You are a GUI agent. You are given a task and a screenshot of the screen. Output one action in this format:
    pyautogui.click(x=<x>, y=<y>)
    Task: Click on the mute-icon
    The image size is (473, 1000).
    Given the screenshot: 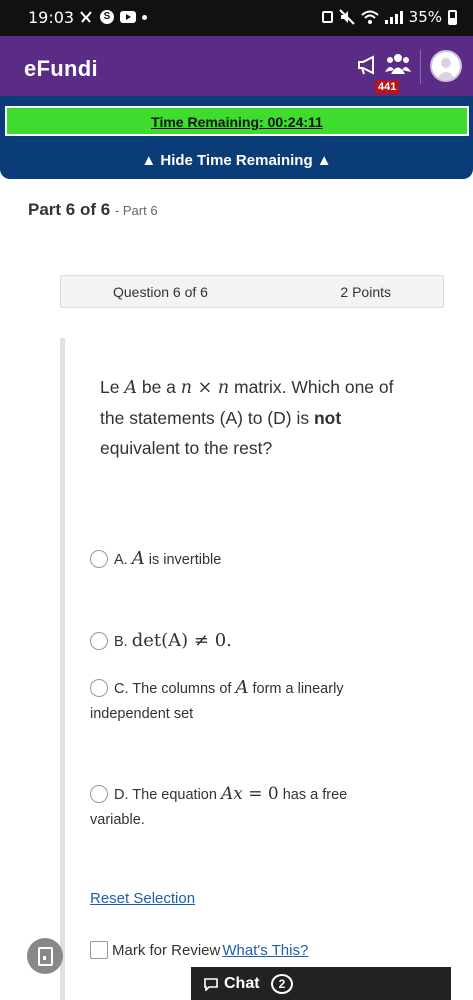 What is the action you would take?
    pyautogui.click(x=346, y=17)
    